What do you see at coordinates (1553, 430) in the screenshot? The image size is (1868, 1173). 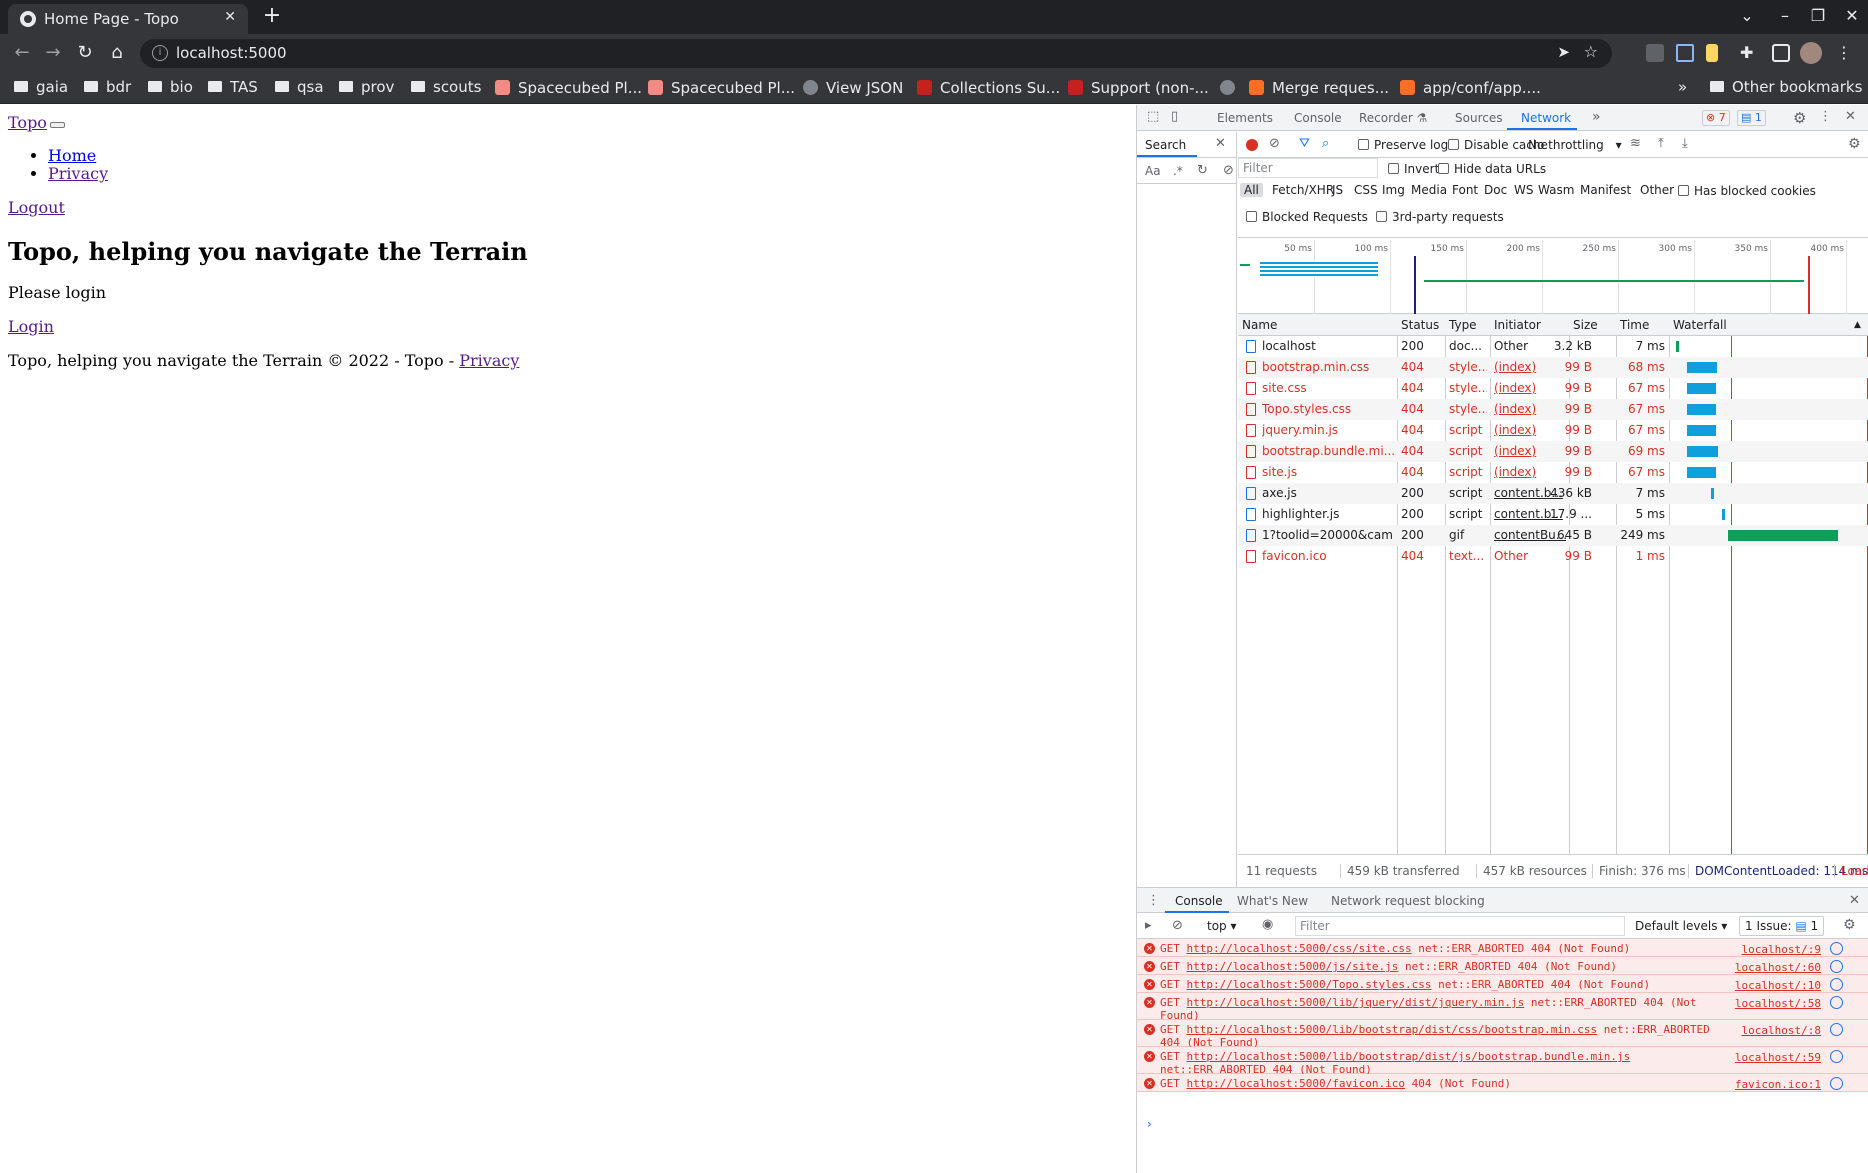 I see `table-row: jquery.min.js 404 script (index) 99 B 67 ms` at bounding box center [1553, 430].